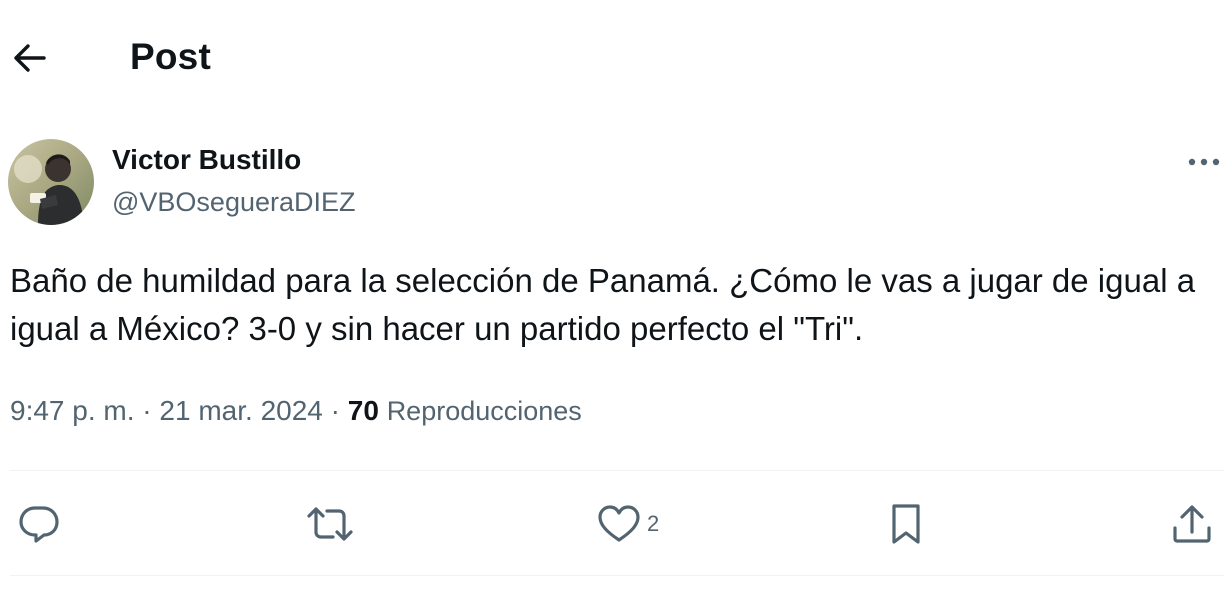  Describe the element at coordinates (170, 56) in the screenshot. I see `page-title: Post` at that location.